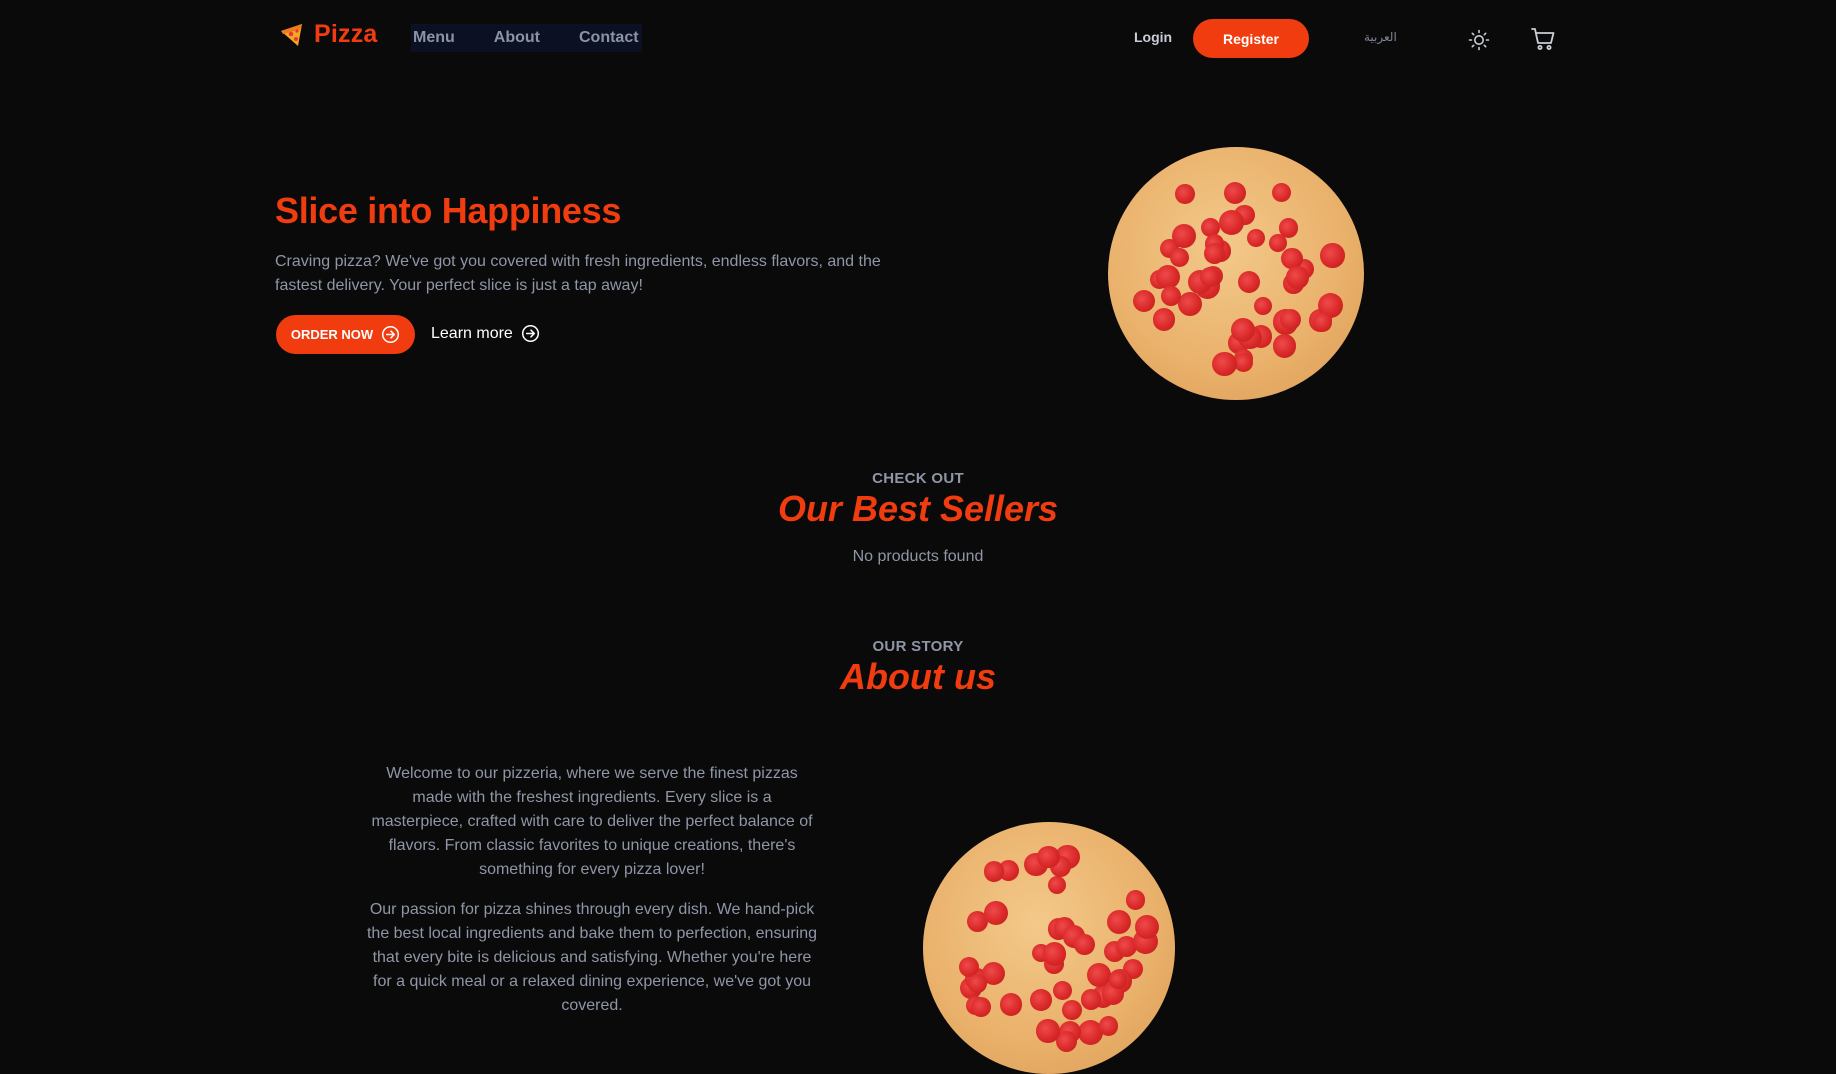 This screenshot has width=1836, height=1074. I want to click on nav-item-about: About, so click(517, 38).